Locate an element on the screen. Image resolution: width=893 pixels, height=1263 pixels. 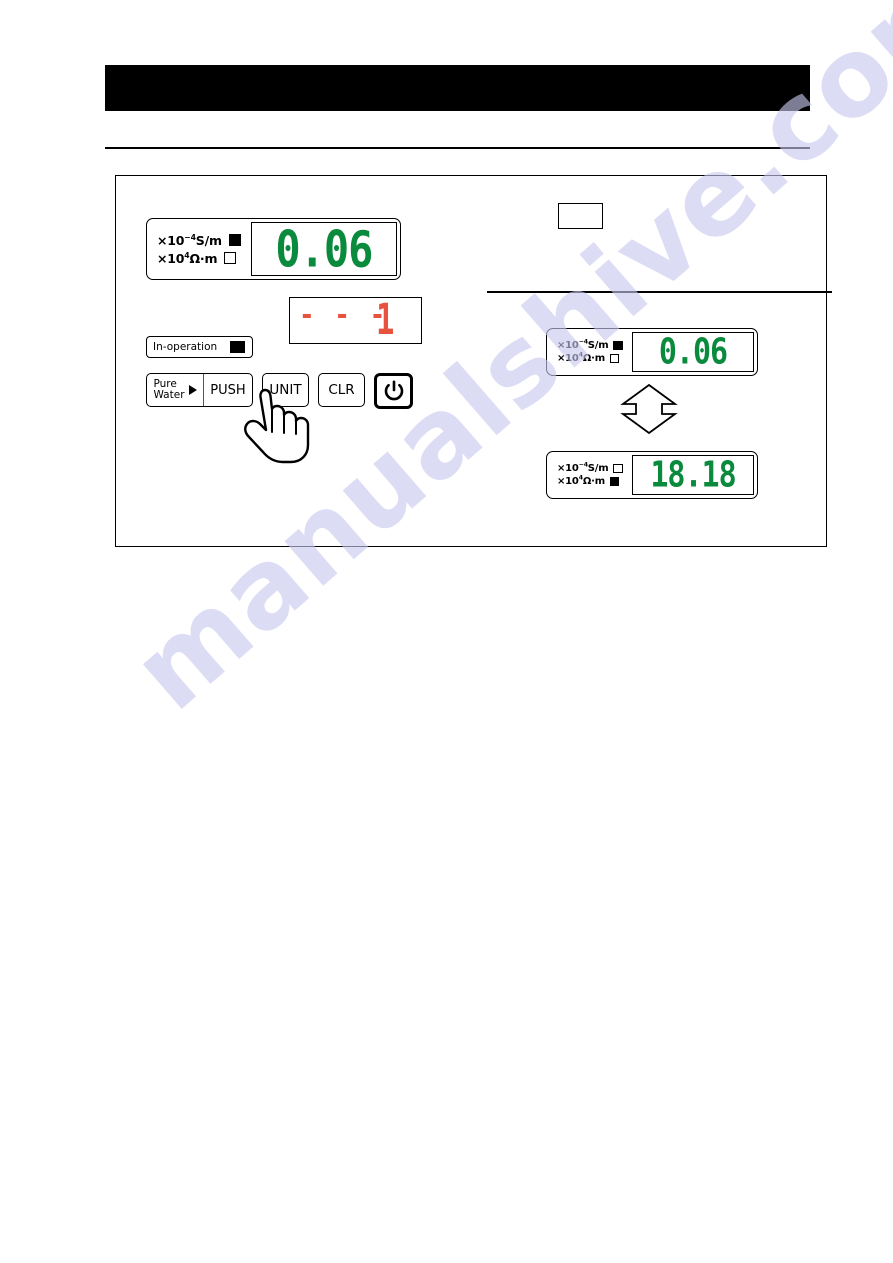
bottom-meter-value: 18.18 is located at coordinates (693, 475).